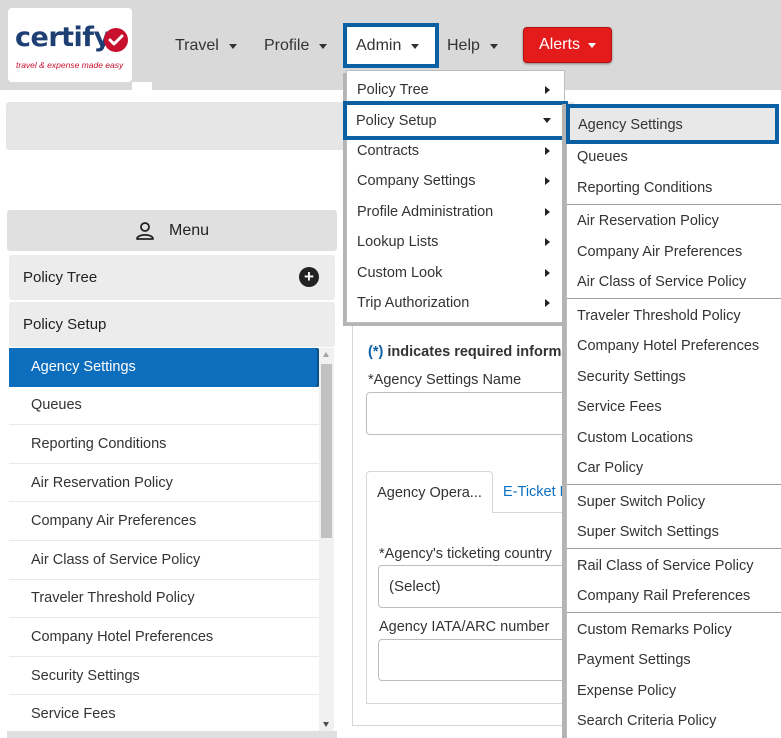 This screenshot has height=738, width=781. What do you see at coordinates (396, 120) in the screenshot?
I see `admin-item-label: Policy Setup` at bounding box center [396, 120].